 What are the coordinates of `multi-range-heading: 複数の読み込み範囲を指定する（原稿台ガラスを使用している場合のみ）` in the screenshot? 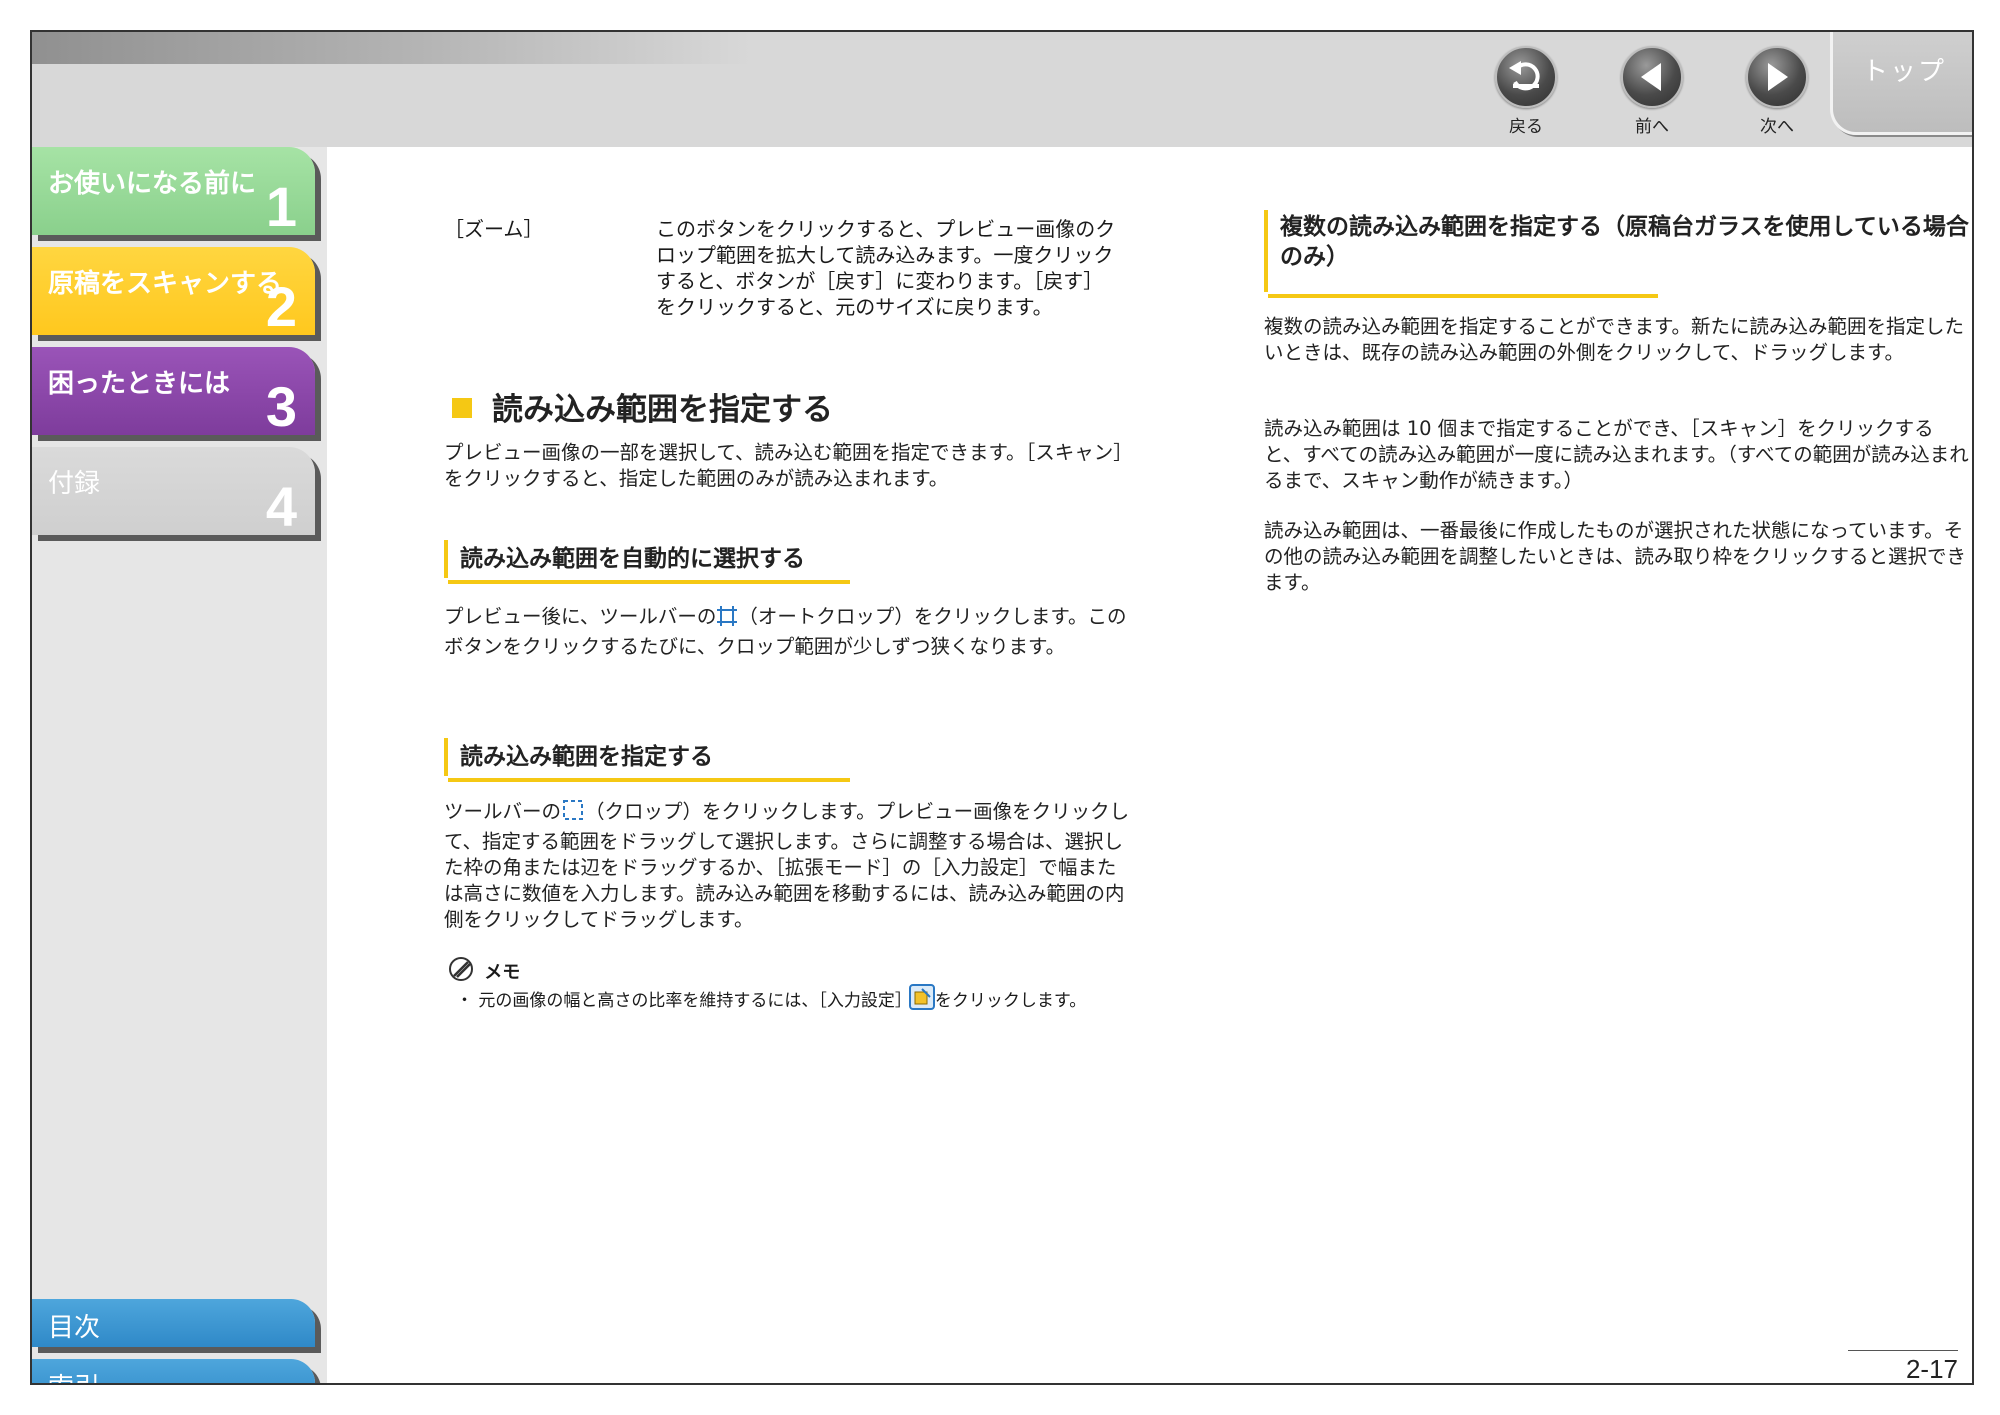 It's located at (1617, 254).